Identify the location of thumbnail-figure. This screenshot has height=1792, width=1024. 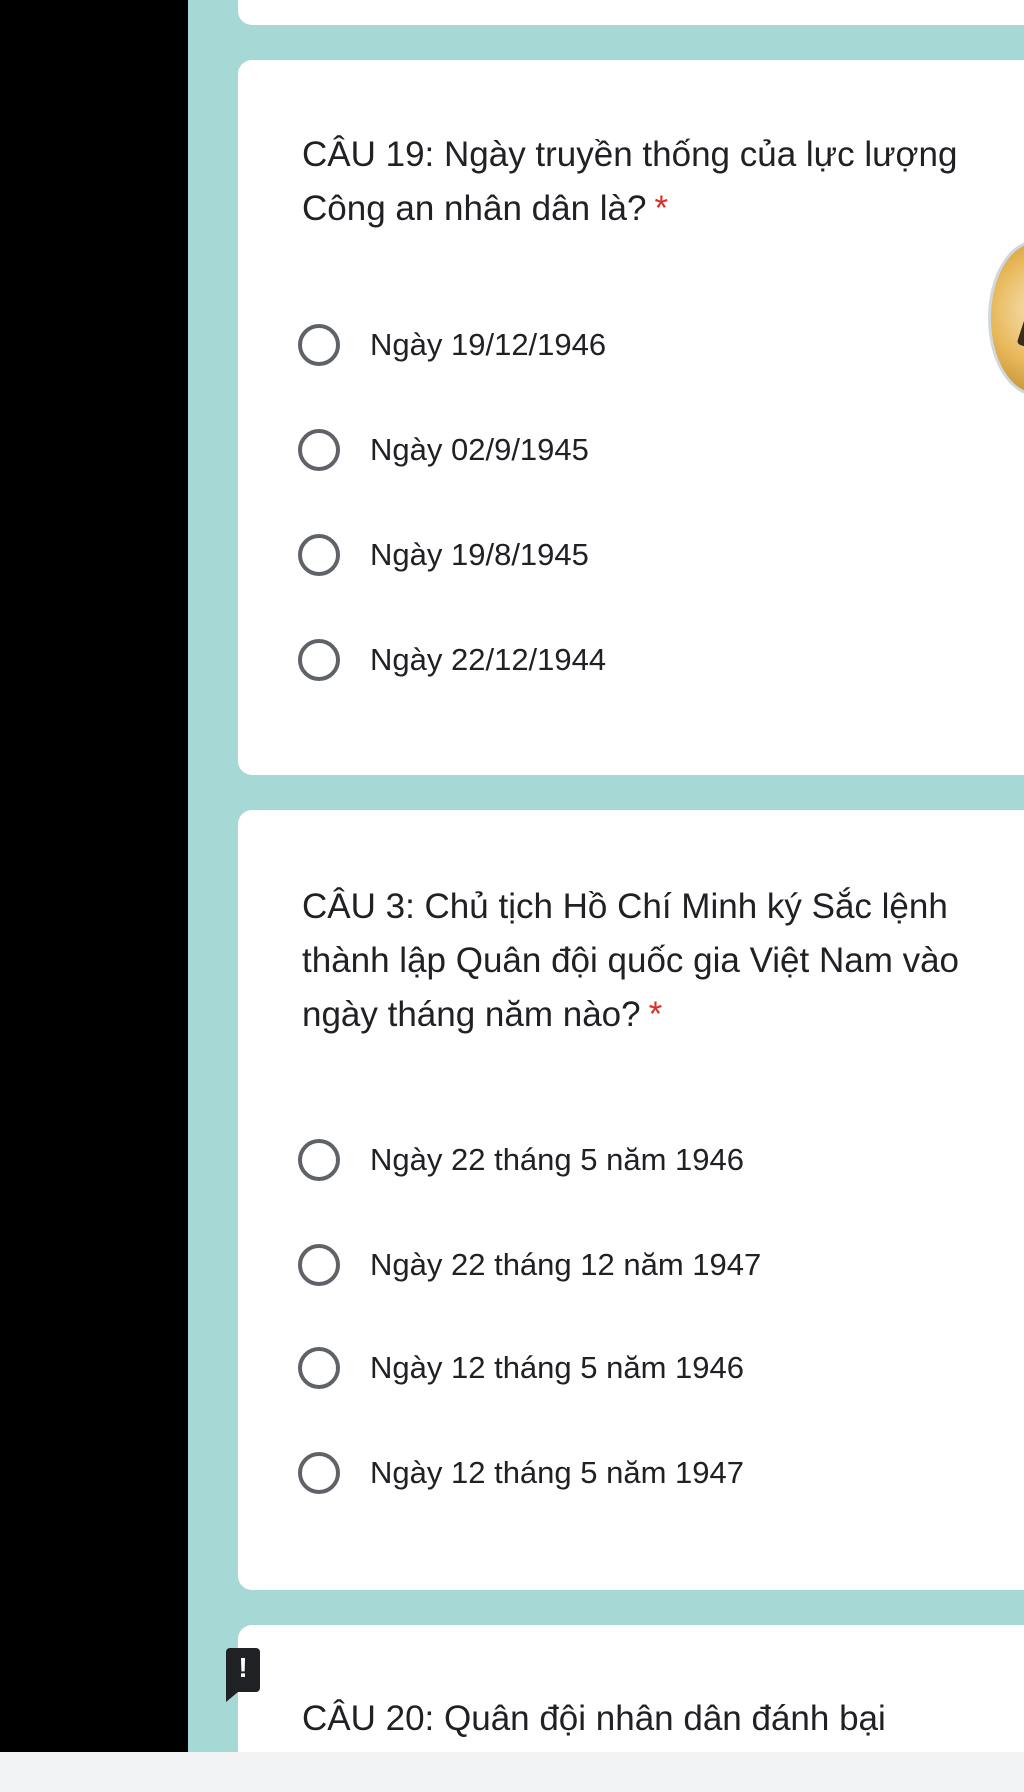
(1020, 325).